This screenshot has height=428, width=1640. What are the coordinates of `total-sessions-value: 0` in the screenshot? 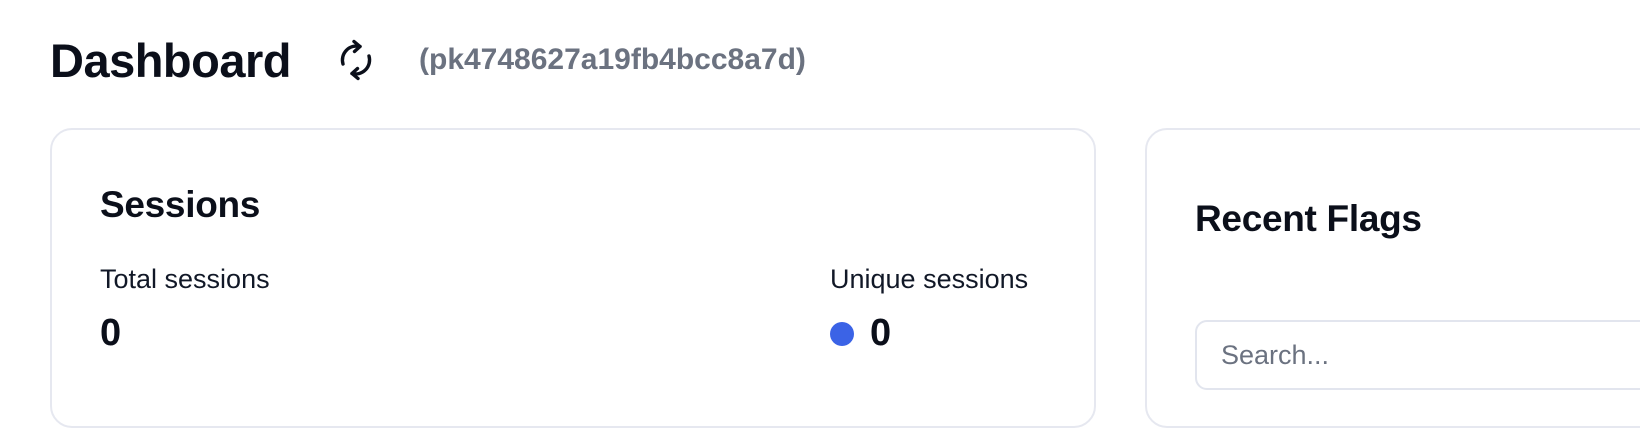 It's located at (111, 333).